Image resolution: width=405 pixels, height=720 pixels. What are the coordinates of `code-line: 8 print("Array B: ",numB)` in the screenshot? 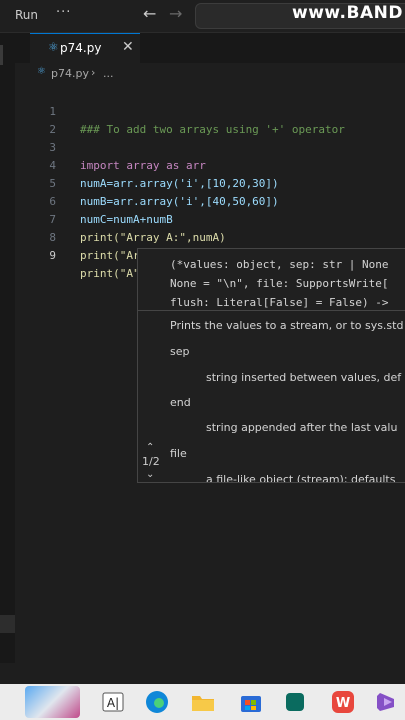 It's located at (210, 236).